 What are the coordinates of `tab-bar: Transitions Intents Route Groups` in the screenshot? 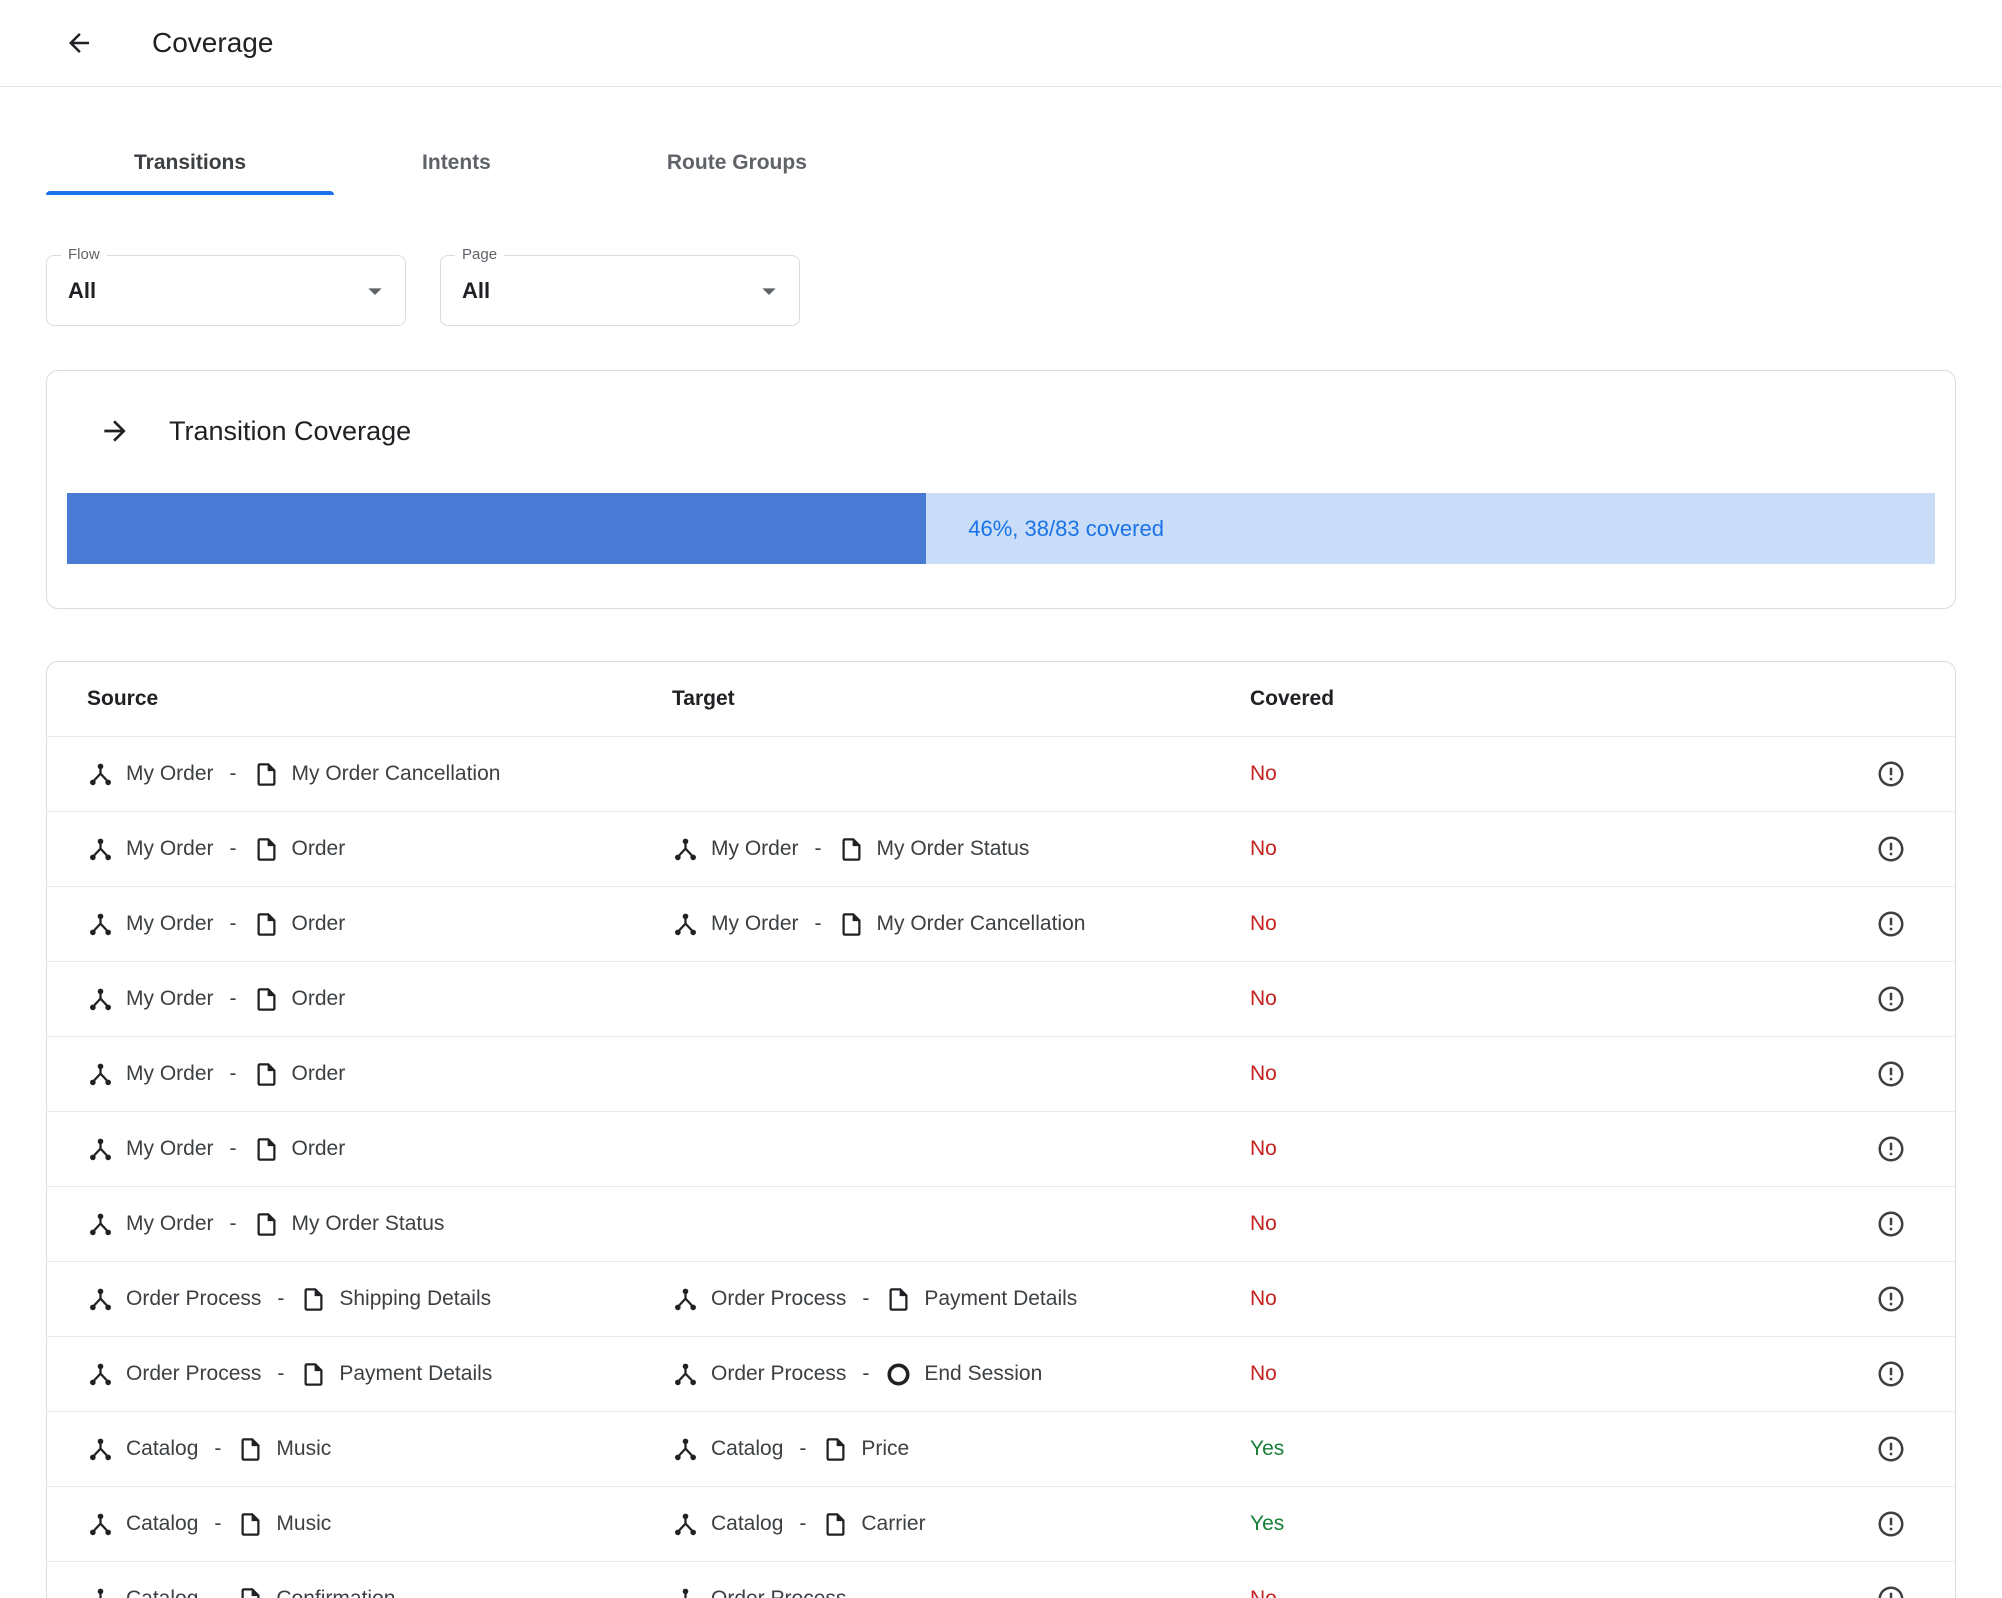 It's located at (1024, 163).